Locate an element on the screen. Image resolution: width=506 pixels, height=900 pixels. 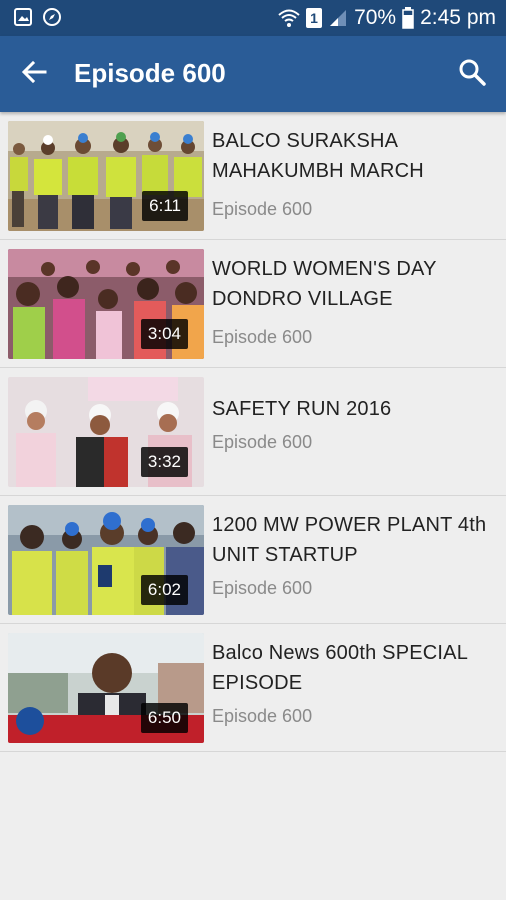
duration-badge: 6:02 is located at coordinates (164, 590).